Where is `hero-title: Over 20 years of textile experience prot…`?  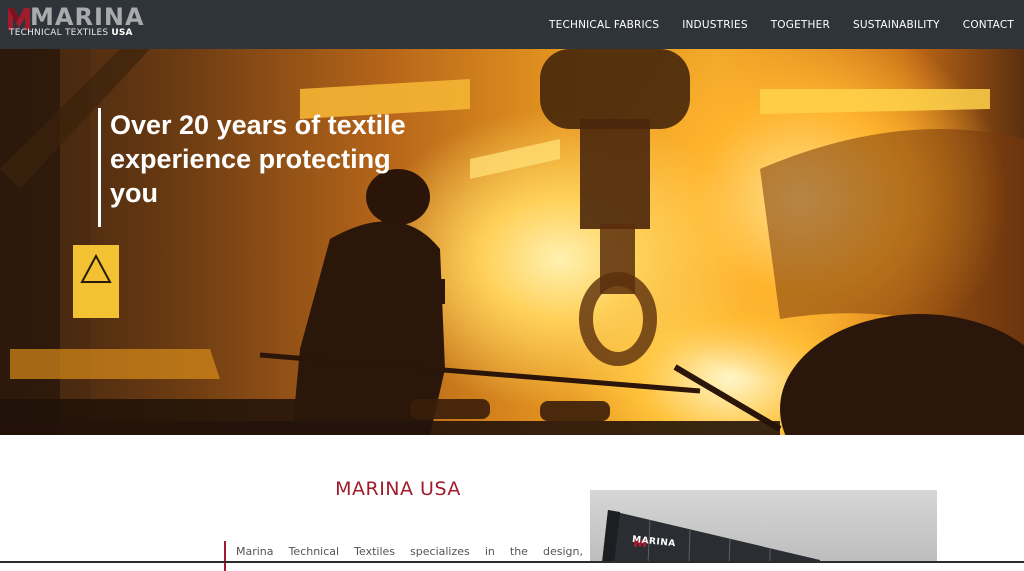
hero-title: Over 20 years of textile experience prot… is located at coordinates (258, 159).